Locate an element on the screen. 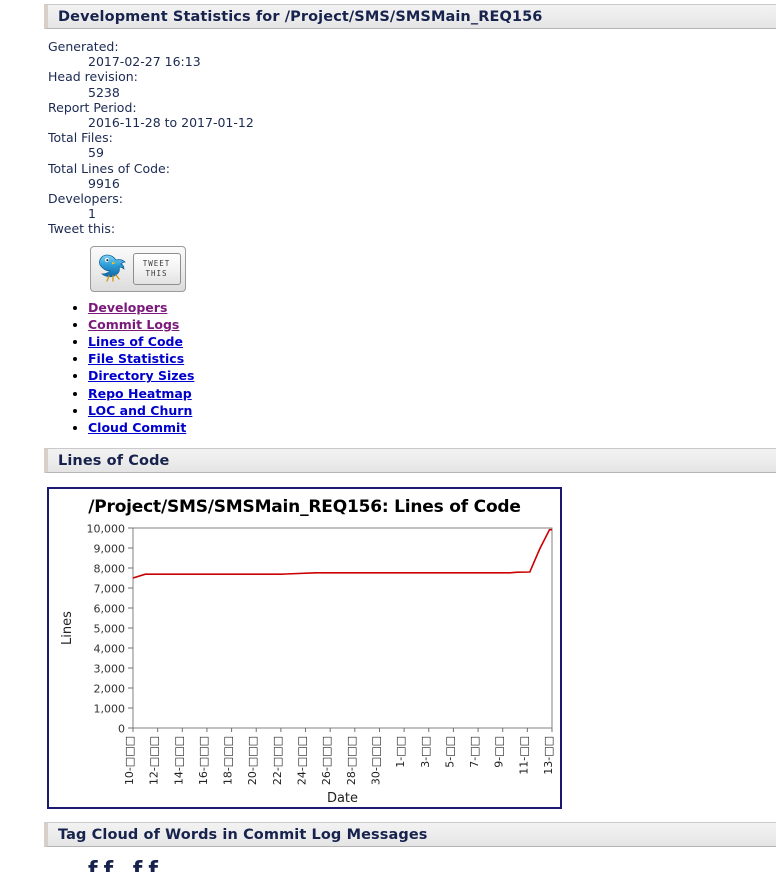 This screenshot has height=872, width=776. tweet-this-label-box: TWEET THIS is located at coordinates (156, 268).